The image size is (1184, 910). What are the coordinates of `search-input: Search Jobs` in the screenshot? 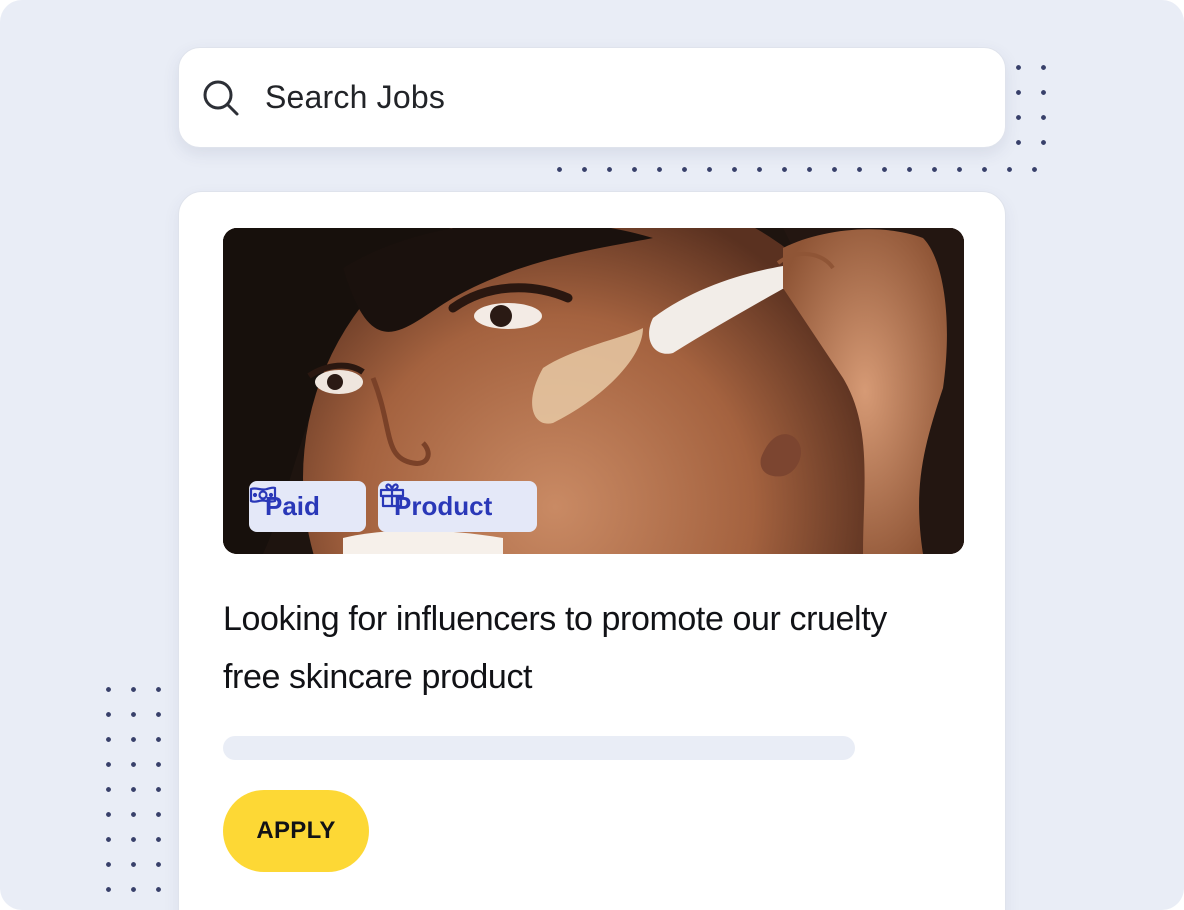 It's located at (355, 97).